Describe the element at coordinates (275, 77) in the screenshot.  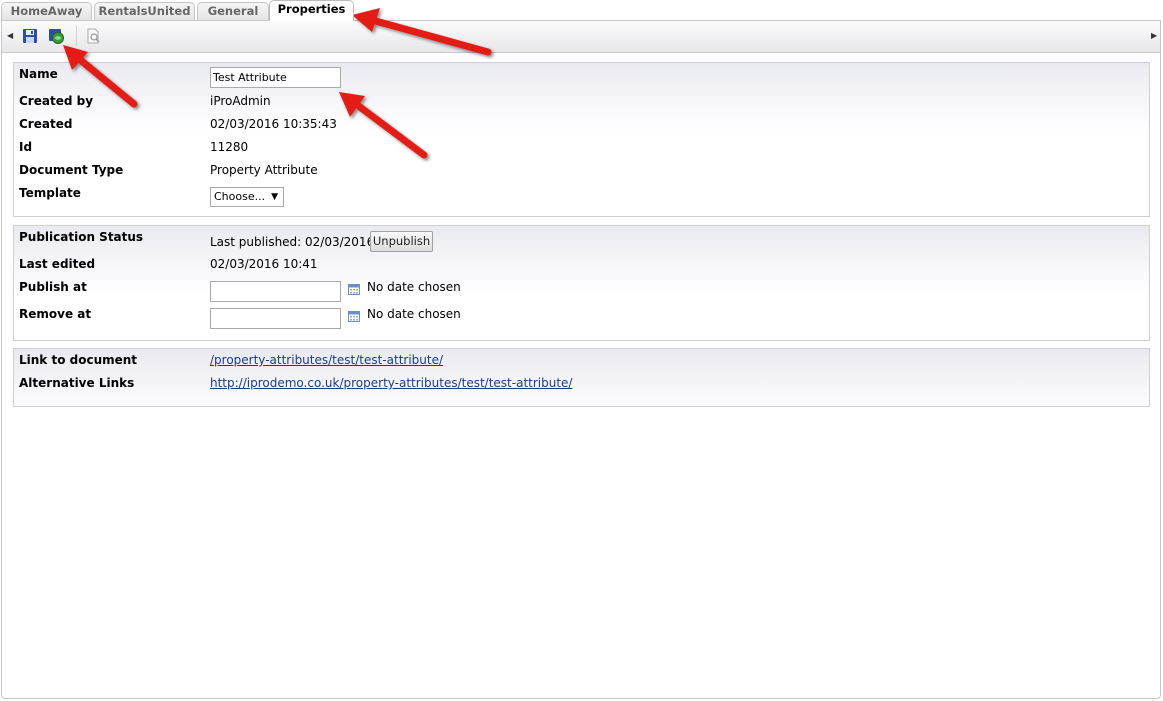
I see `name-field` at that location.